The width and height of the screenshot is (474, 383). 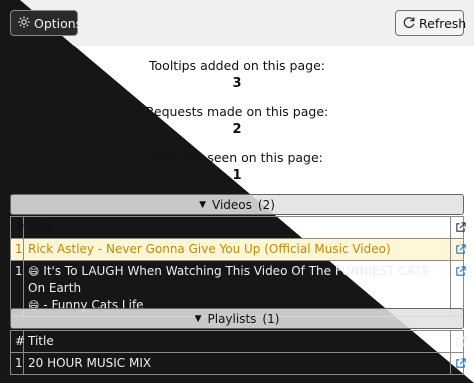 I want to click on playlists-table-header: # Title, so click(x=238, y=341).